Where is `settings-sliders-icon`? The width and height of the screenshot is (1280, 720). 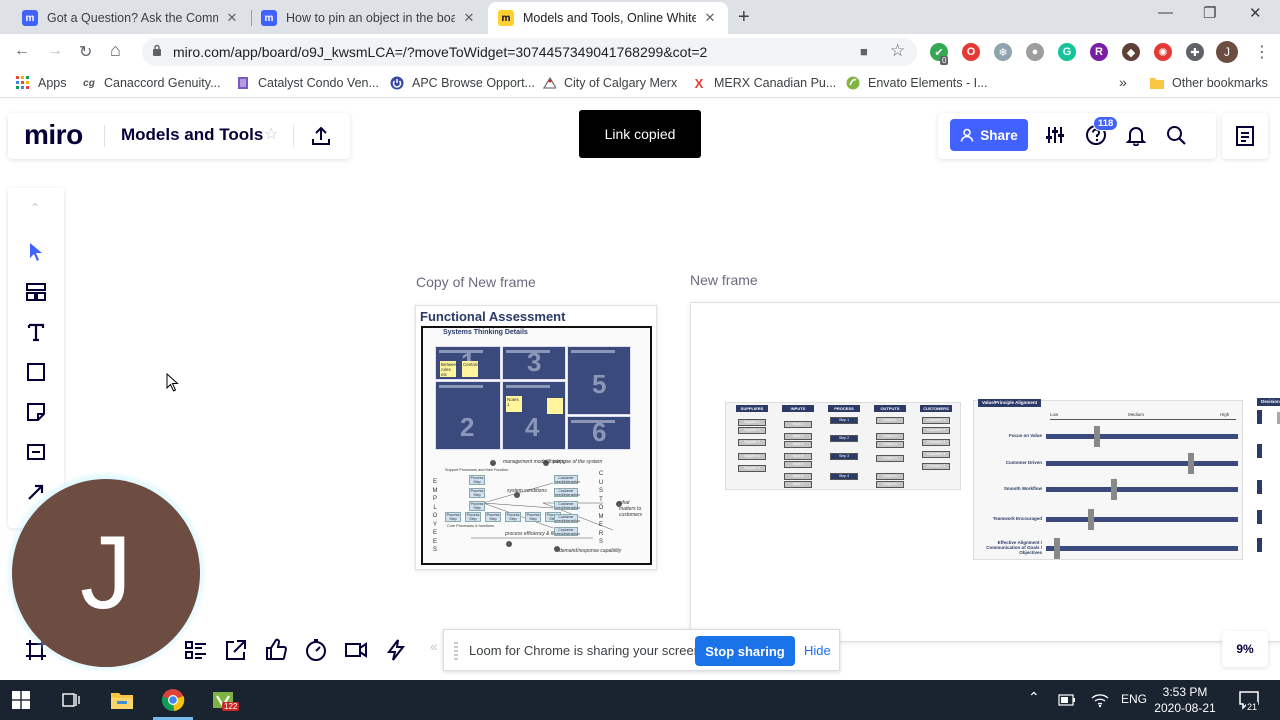 settings-sliders-icon is located at coordinates (1055, 135).